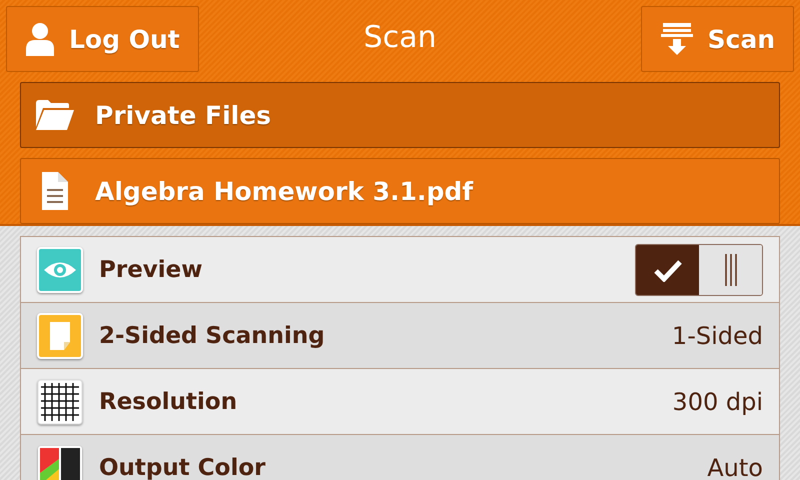  Describe the element at coordinates (183, 115) in the screenshot. I see `location-label: Private Files` at that location.